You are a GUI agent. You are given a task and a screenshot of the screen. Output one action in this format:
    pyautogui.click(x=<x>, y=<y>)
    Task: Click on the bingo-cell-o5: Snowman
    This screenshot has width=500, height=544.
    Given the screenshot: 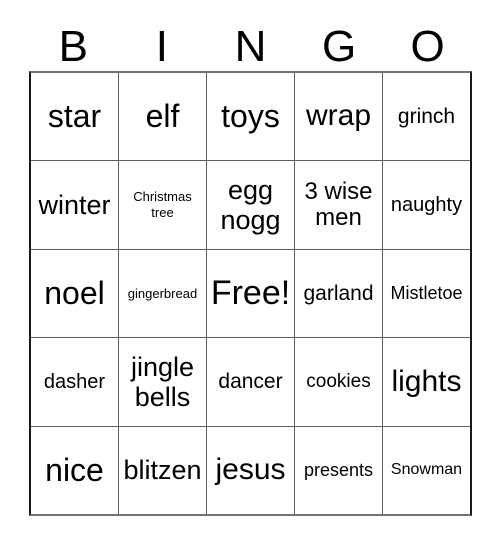 What is the action you would take?
    pyautogui.click(x=426, y=470)
    